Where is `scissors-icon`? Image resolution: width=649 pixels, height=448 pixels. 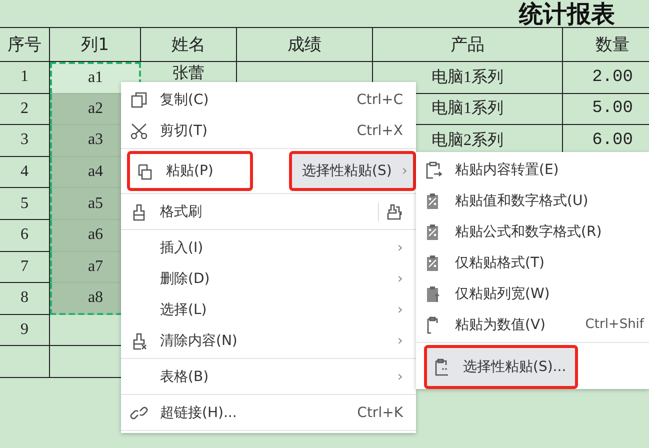 scissors-icon is located at coordinates (139, 131).